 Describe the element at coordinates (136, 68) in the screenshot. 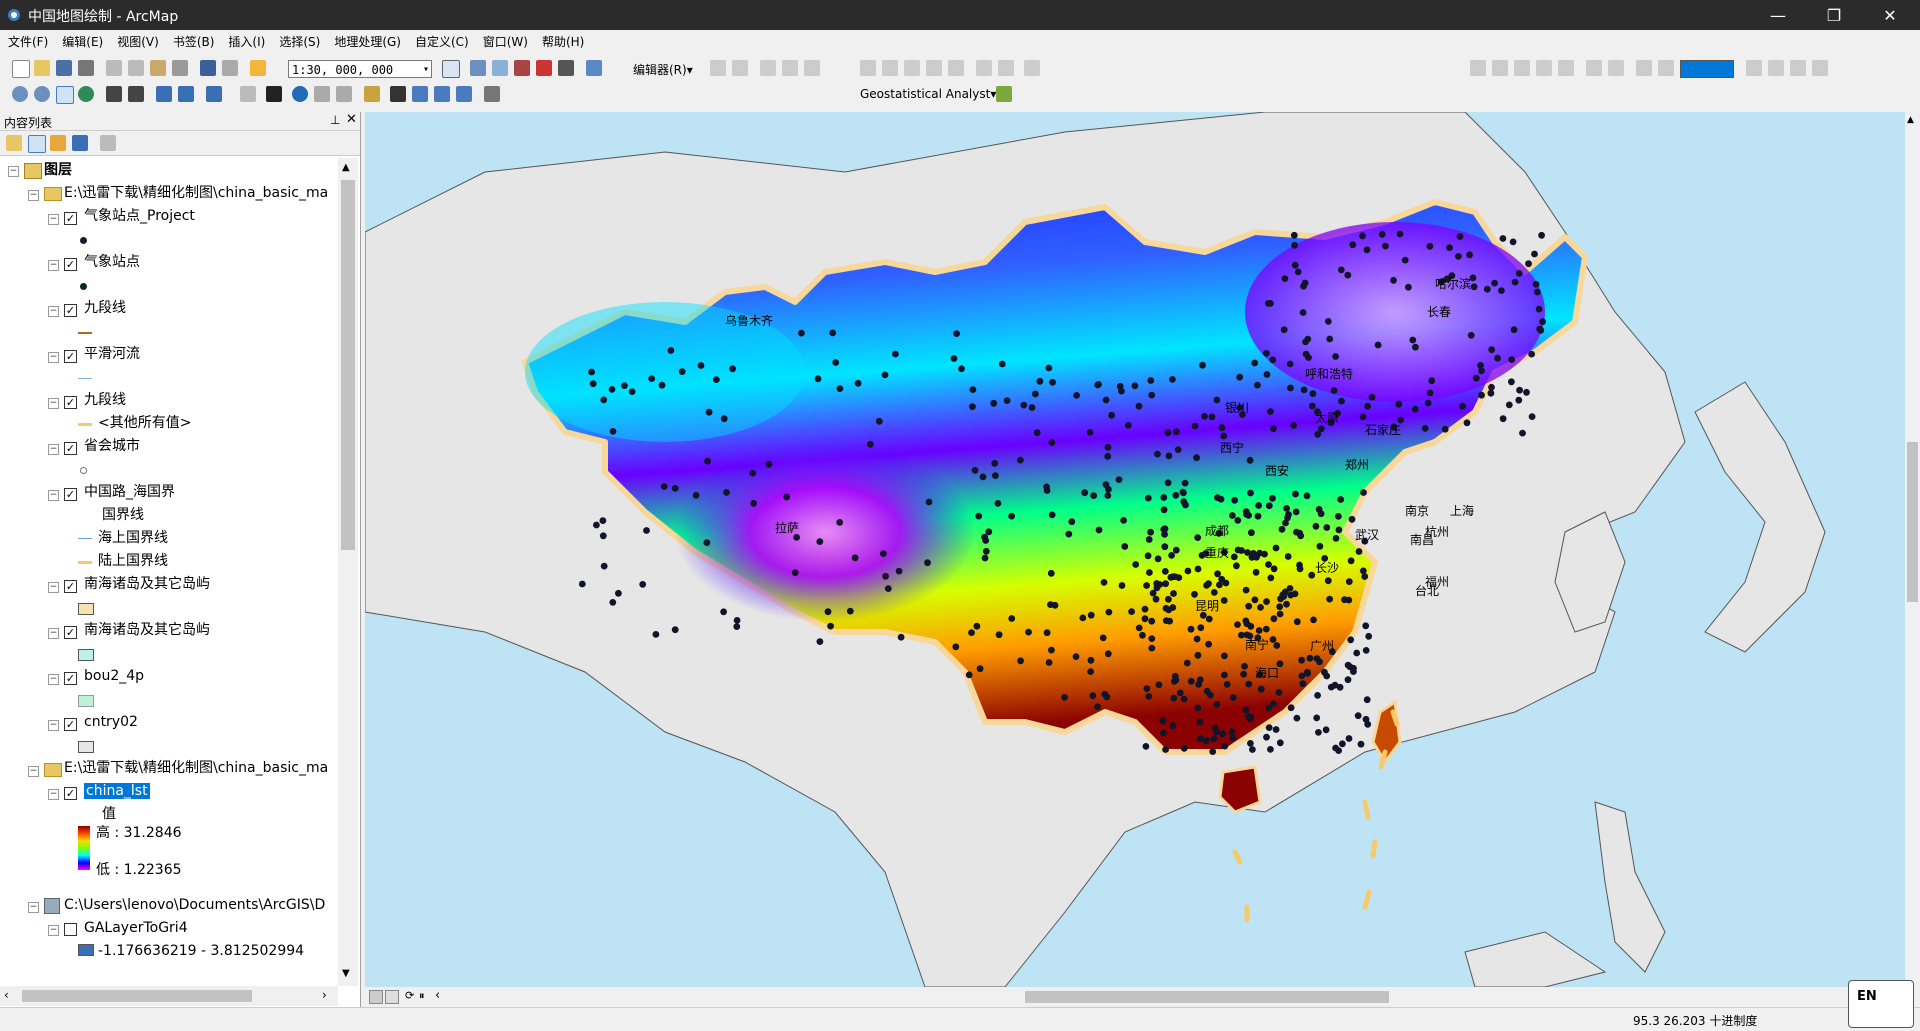

I see `copy-icon` at that location.